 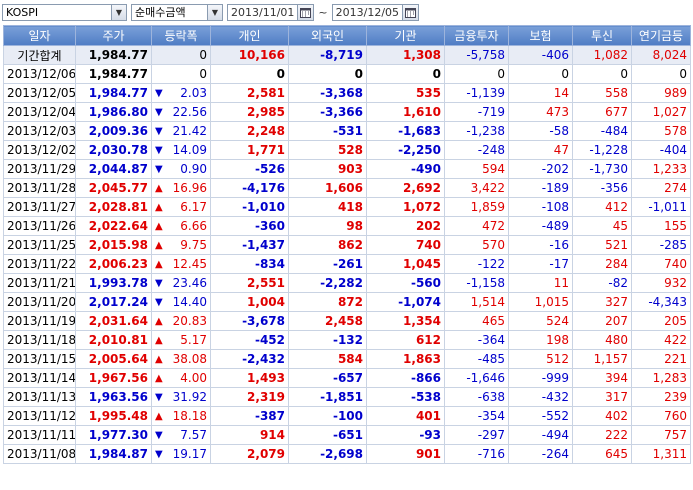 What do you see at coordinates (39, 112) in the screenshot?
I see `row-date: 2013/12/04` at bounding box center [39, 112].